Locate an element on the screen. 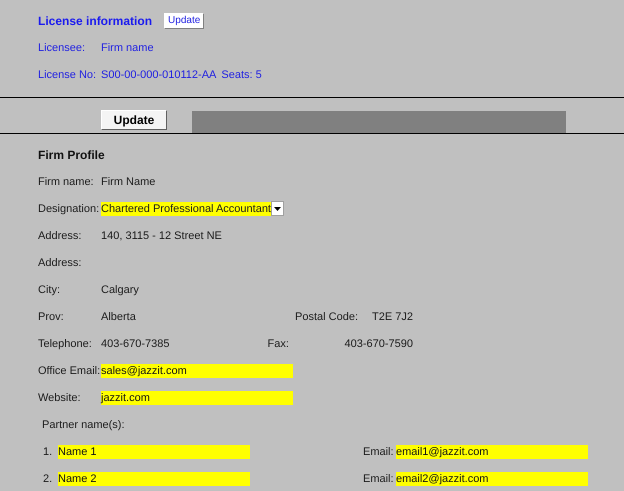  input-field: email1@jazzit.com is located at coordinates (492, 451).